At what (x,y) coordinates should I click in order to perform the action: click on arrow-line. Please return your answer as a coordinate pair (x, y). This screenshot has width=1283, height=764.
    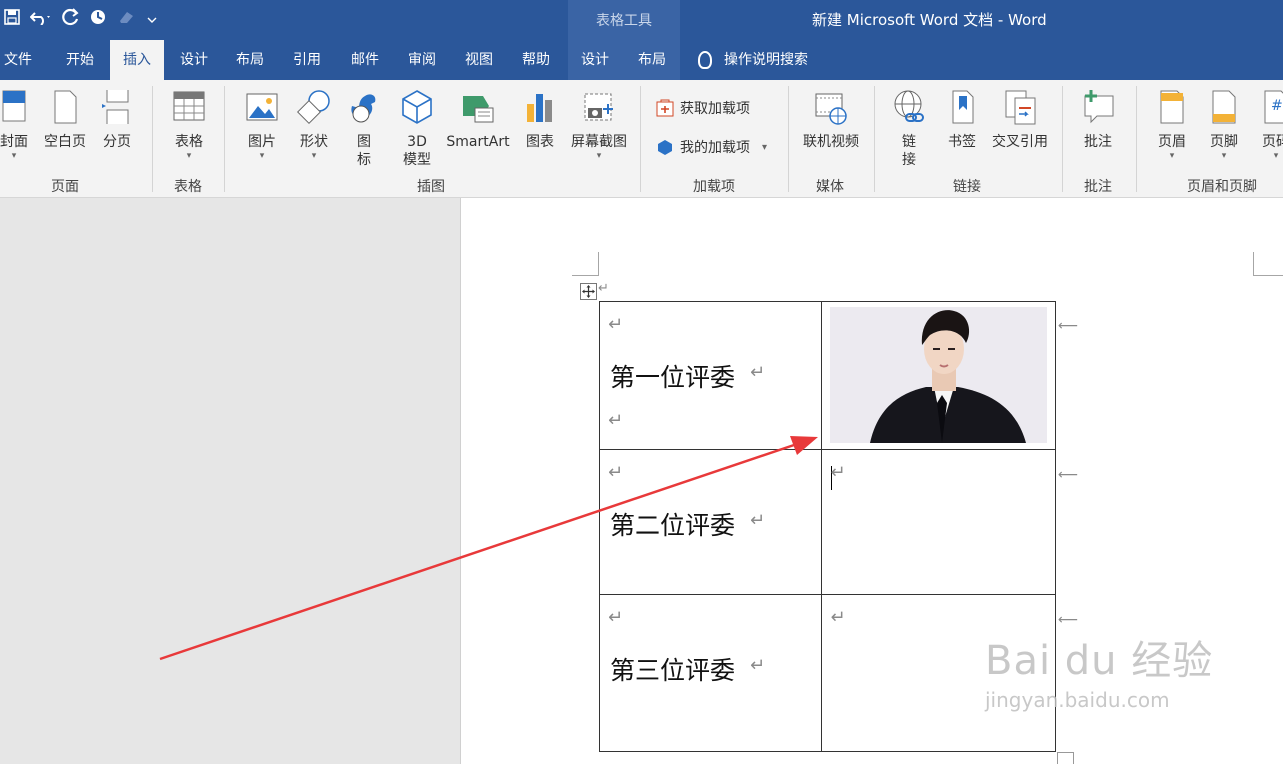
    Looking at the image, I should click on (480, 551).